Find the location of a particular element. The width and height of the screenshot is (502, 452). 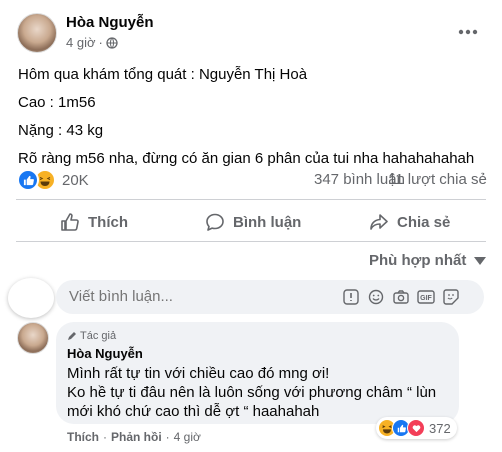

like-reaction-icon is located at coordinates (28, 180).